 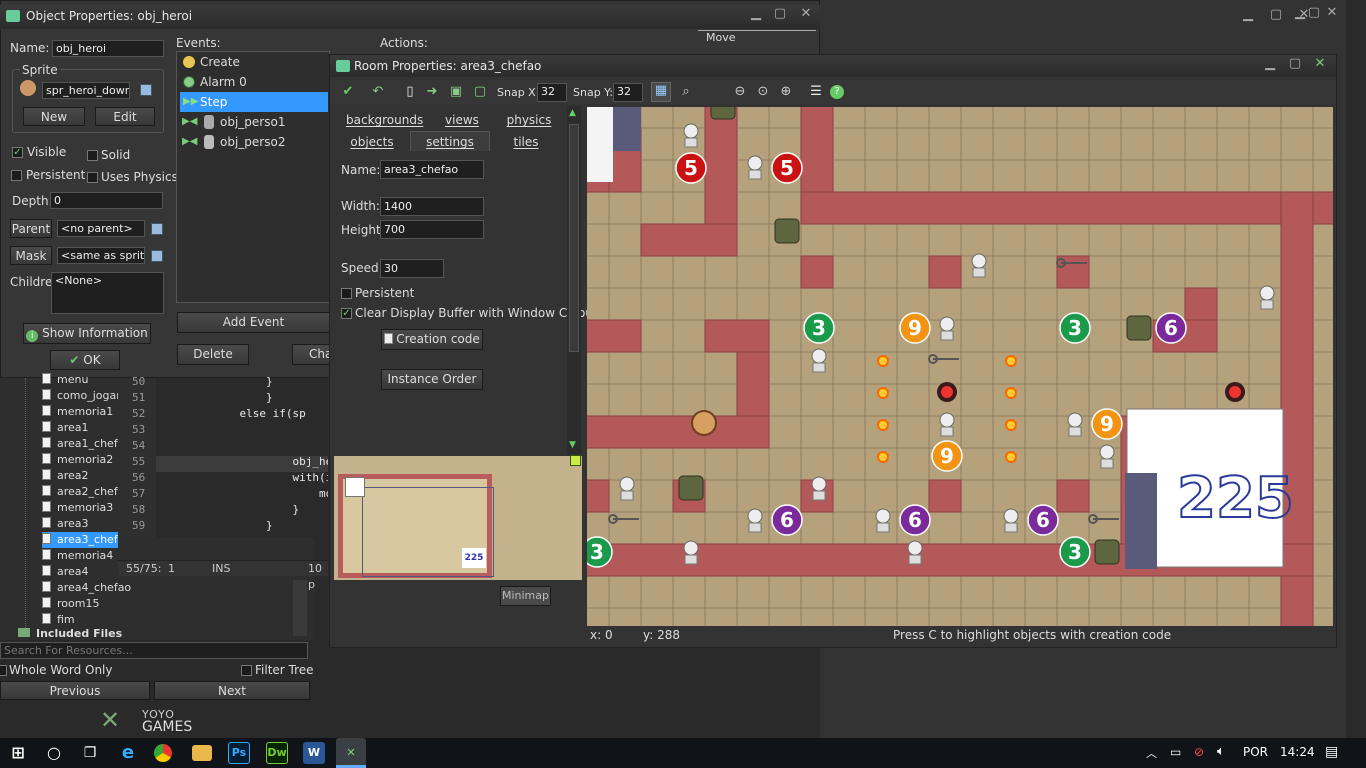 I want to click on tab-views: views, so click(x=462, y=120).